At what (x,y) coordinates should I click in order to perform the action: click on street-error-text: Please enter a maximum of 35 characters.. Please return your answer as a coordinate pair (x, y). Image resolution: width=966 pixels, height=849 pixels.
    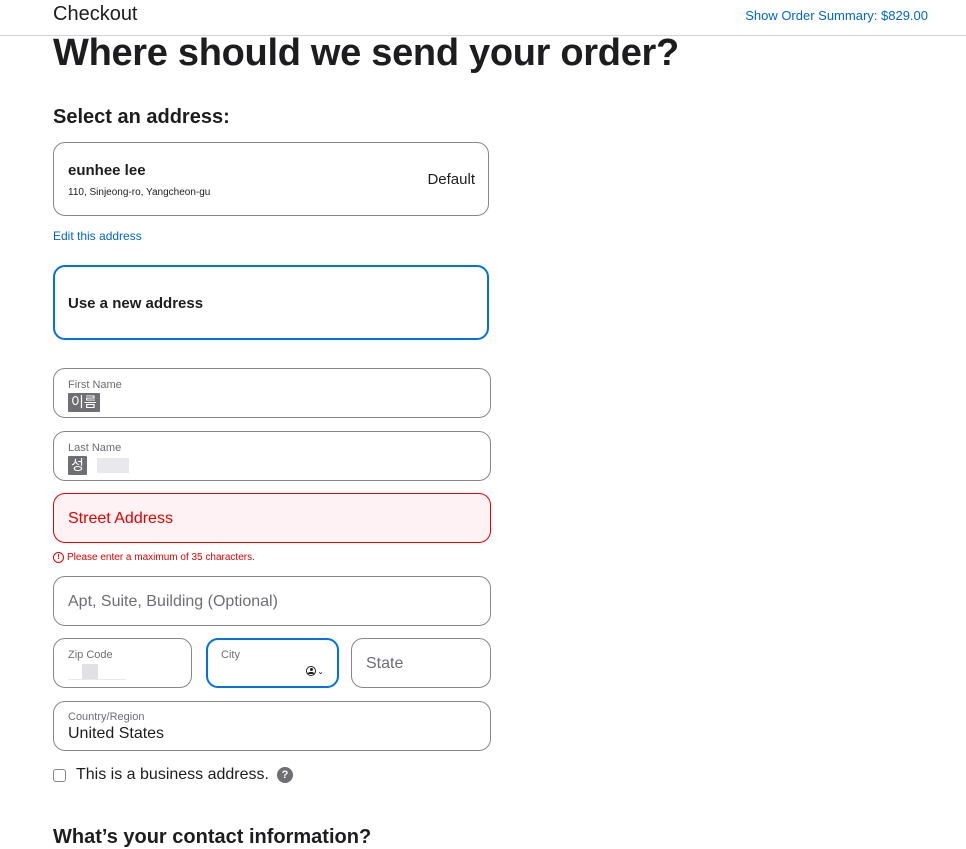
    Looking at the image, I should click on (161, 557).